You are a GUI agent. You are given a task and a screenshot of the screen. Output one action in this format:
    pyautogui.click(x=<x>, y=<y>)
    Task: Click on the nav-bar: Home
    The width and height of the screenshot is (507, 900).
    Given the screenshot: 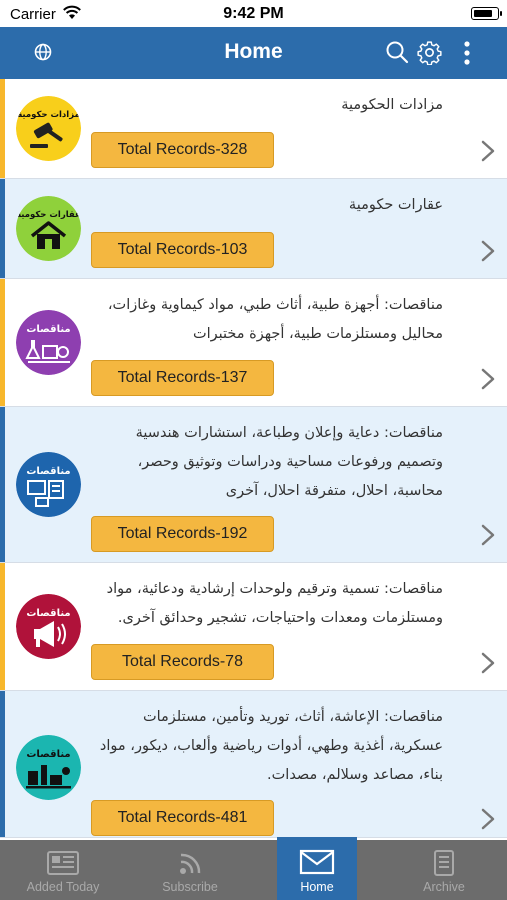 What is the action you would take?
    pyautogui.click(x=253, y=53)
    